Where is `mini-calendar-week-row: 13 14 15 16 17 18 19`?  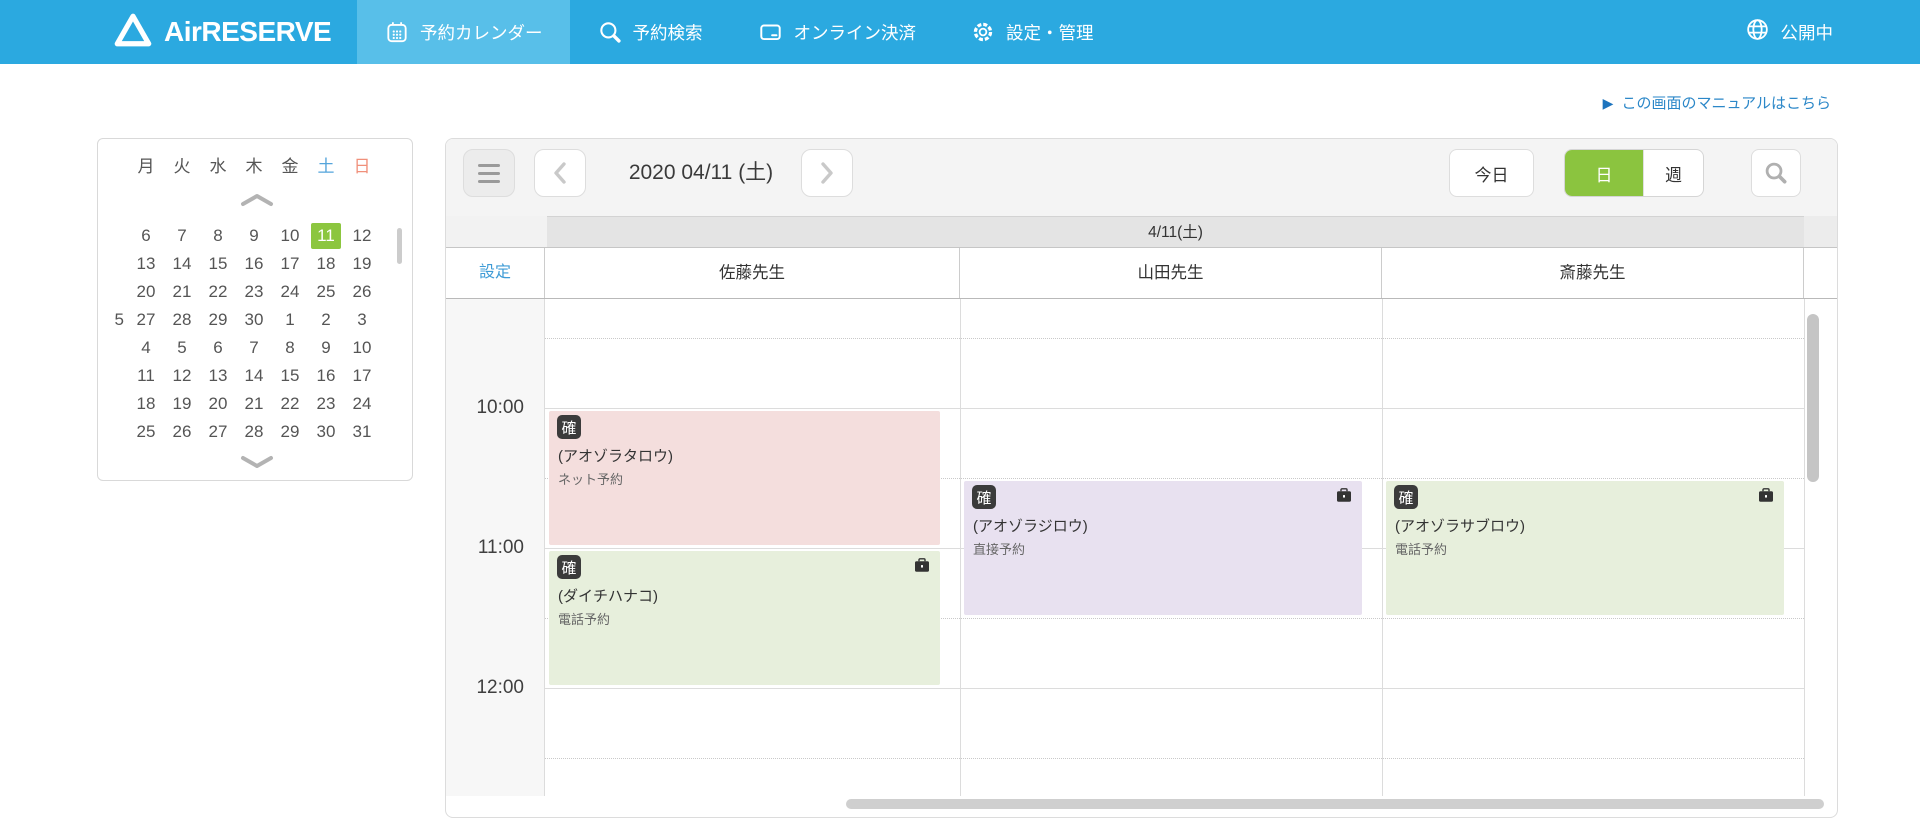
mini-calendar-week-row: 13 14 15 16 17 18 19 is located at coordinates (254, 264).